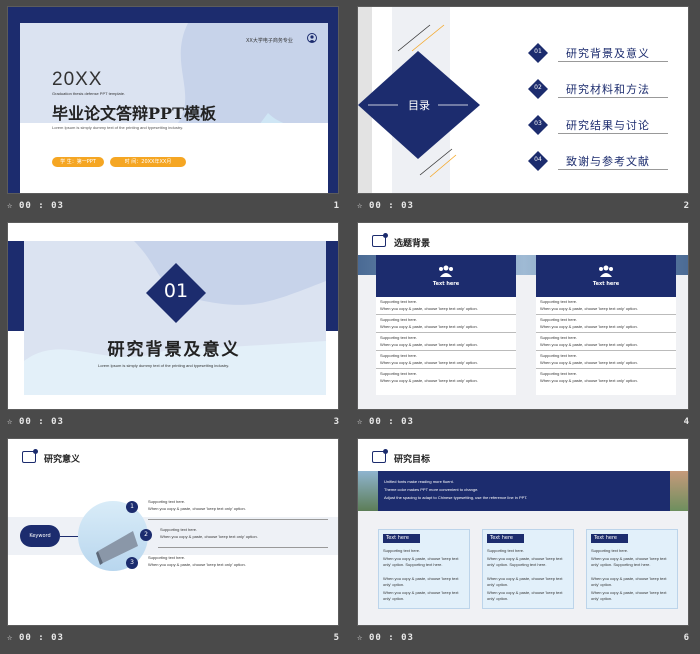 The width and height of the screenshot is (700, 654). What do you see at coordinates (412, 460) in the screenshot?
I see `slide-heading: 研究目标` at bounding box center [412, 460].